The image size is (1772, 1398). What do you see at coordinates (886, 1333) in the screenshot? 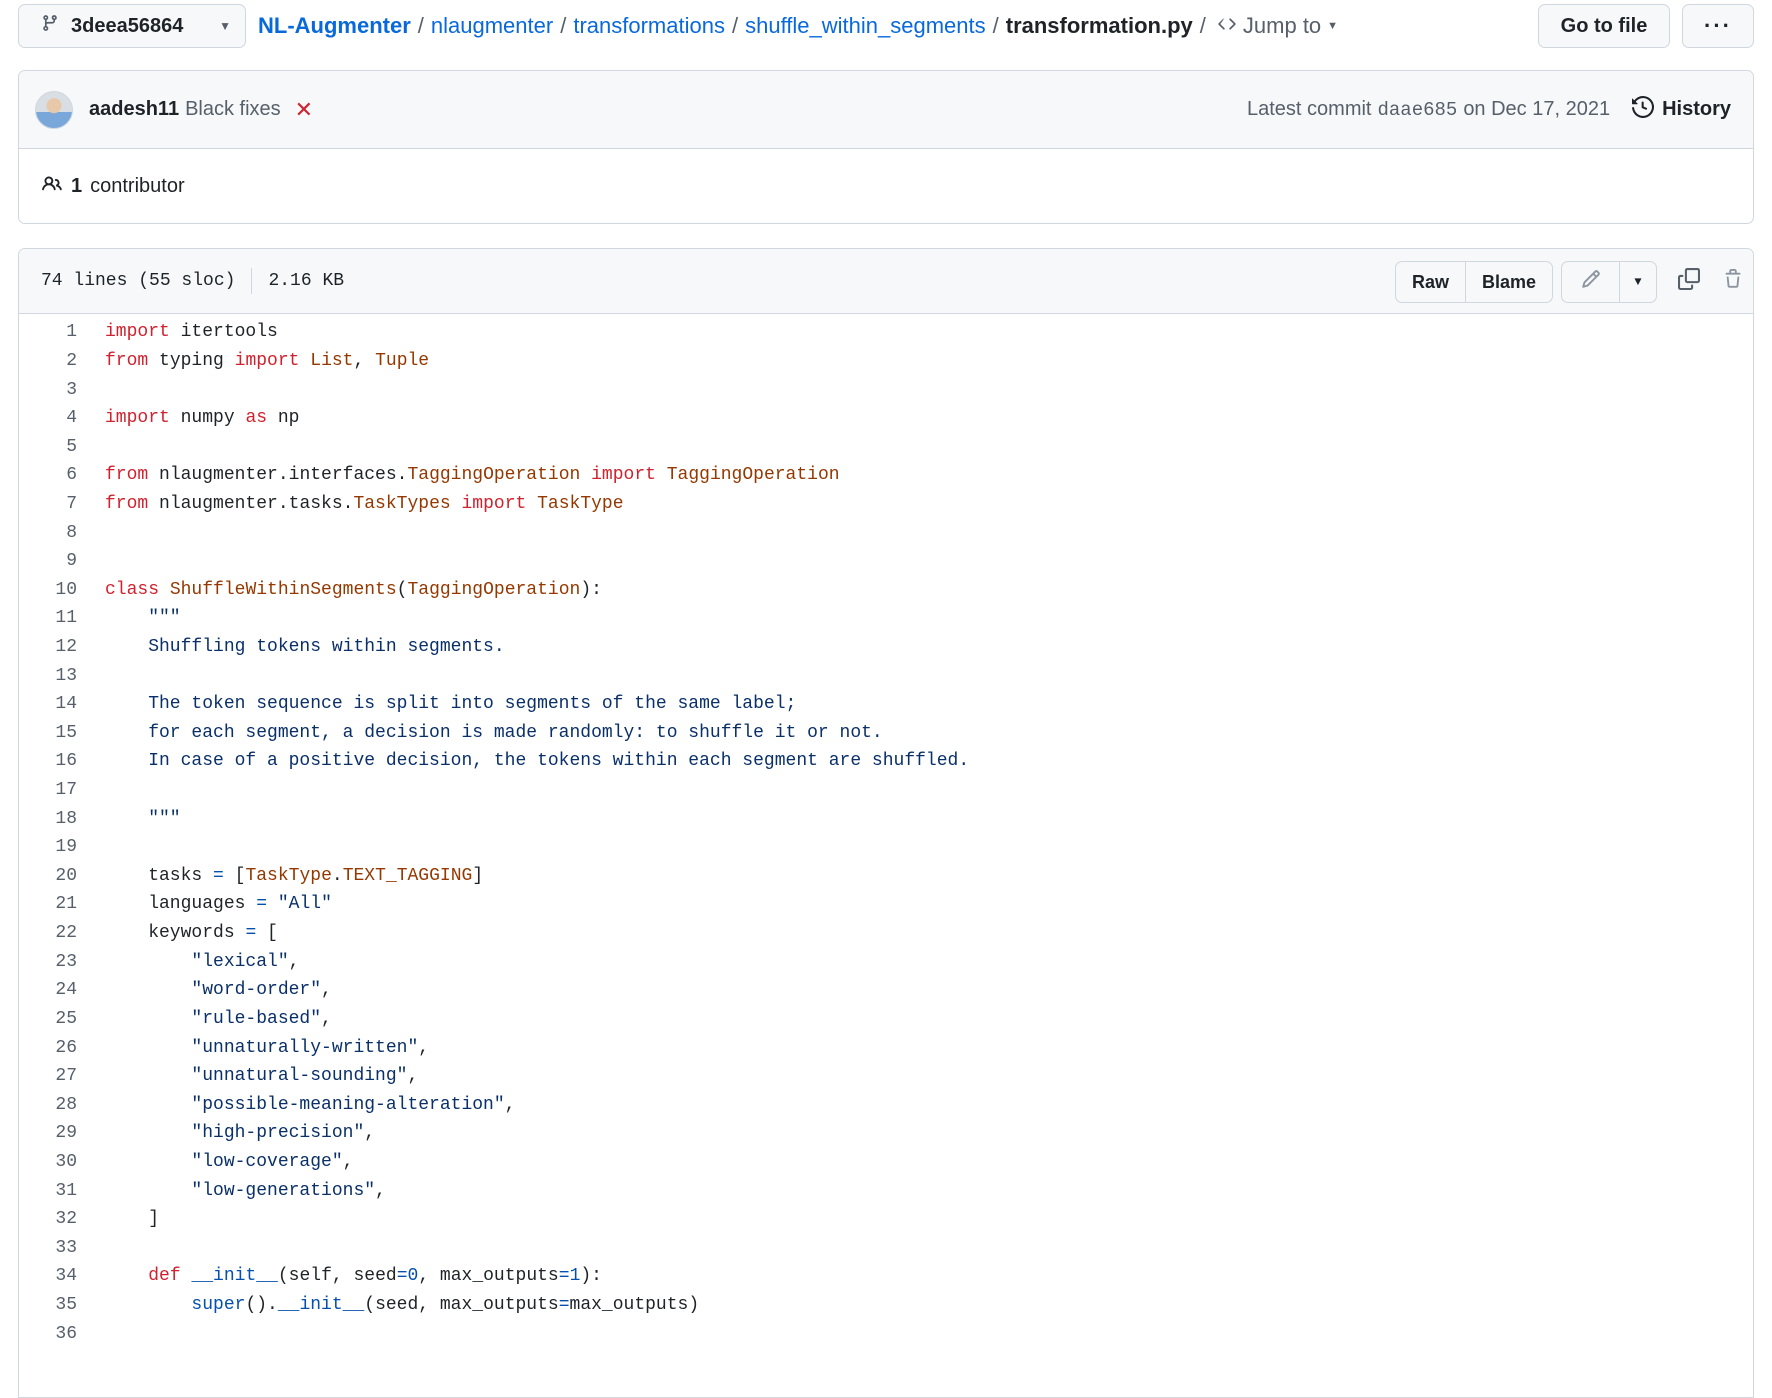
I see `code-line: 36` at bounding box center [886, 1333].